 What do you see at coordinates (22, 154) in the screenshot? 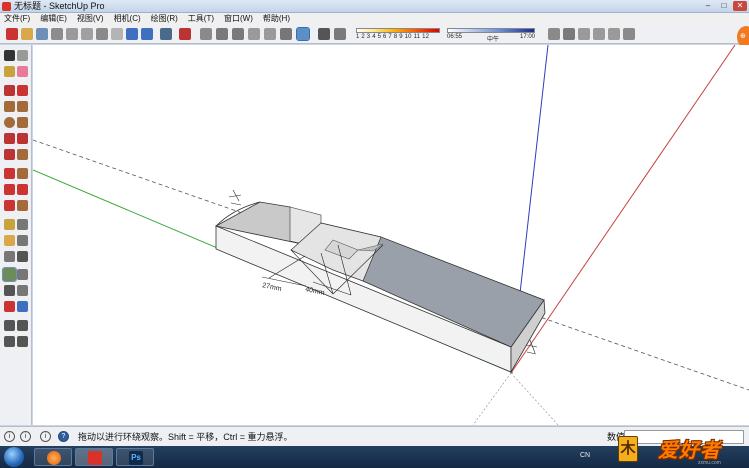
I see `pie-icon` at bounding box center [22, 154].